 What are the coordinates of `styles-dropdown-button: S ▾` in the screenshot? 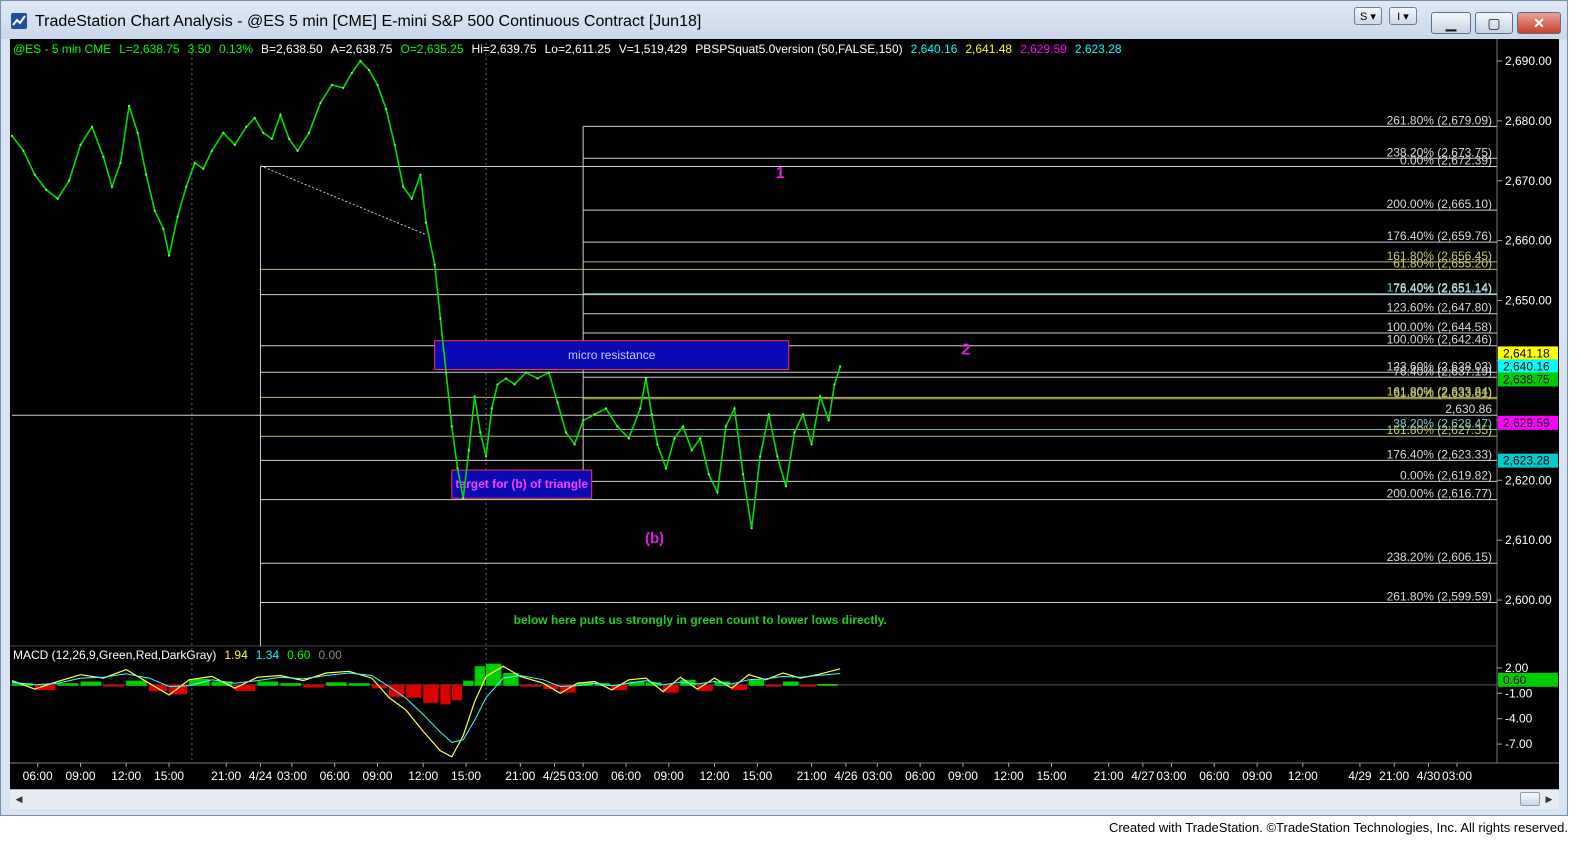 It's located at (1368, 16).